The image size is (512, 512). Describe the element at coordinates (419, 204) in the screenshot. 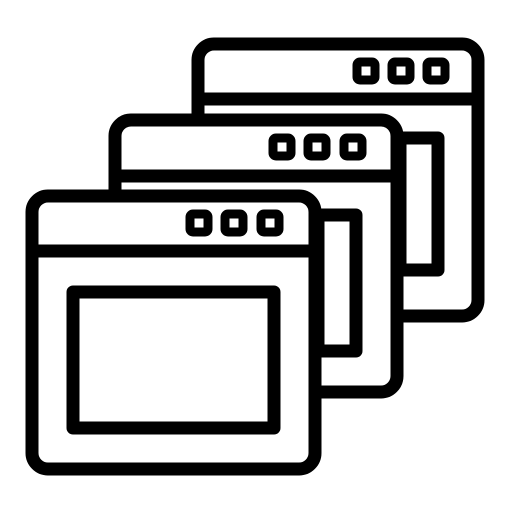

I see `window-back-content-panel` at that location.